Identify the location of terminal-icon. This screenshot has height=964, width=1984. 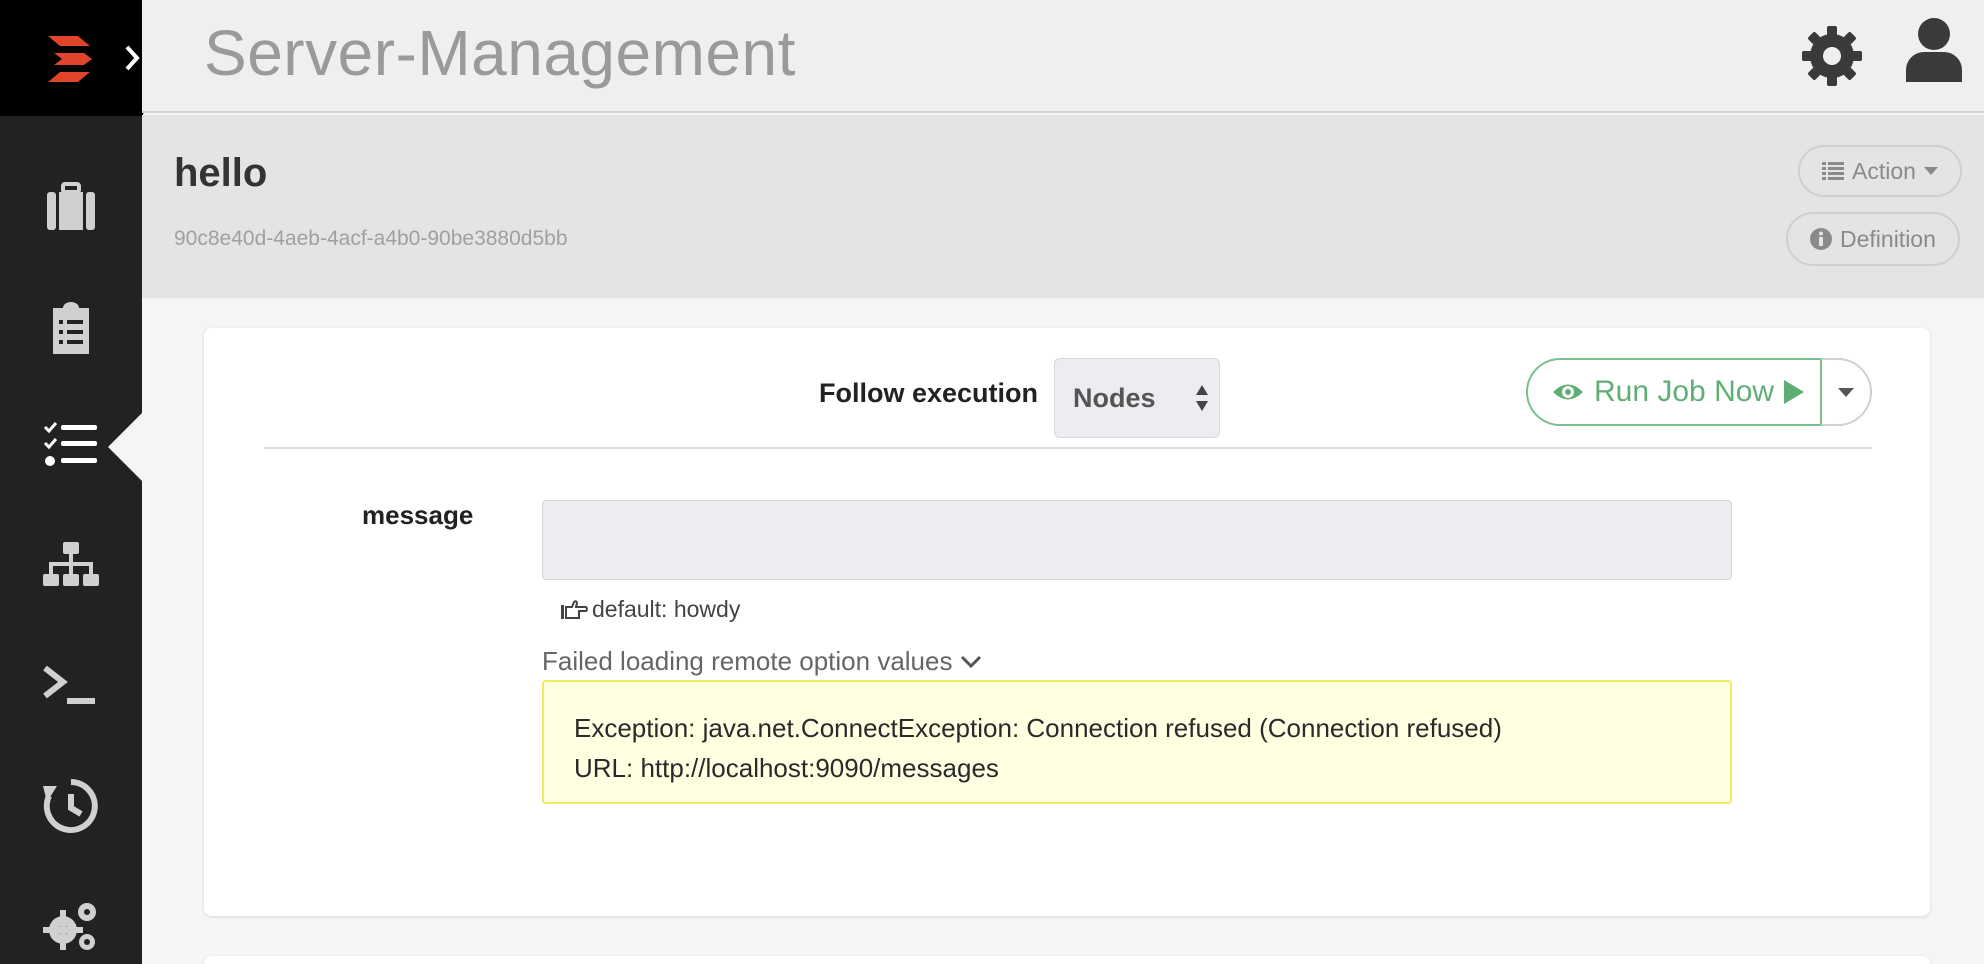
(69, 684).